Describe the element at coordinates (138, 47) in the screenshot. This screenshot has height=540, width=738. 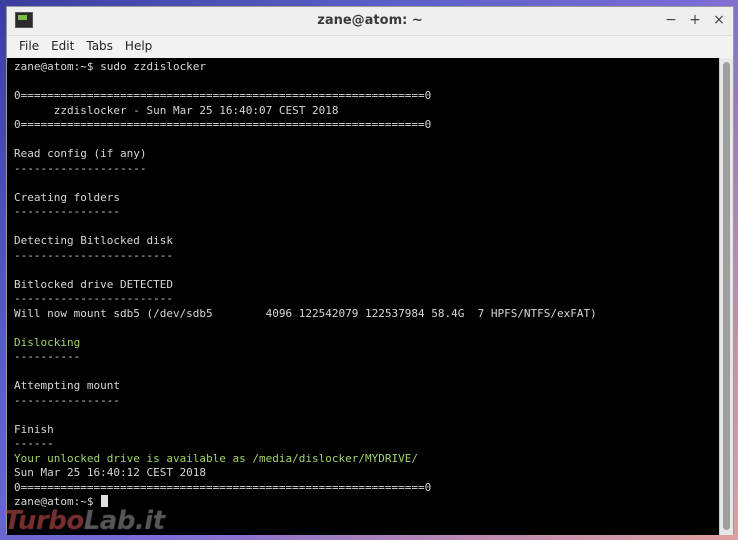
I see `menu-help: Help` at that location.